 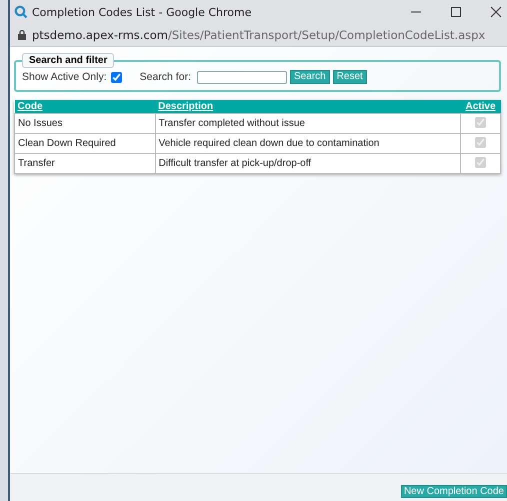 What do you see at coordinates (85, 144) in the screenshot?
I see `table-cell: Clean Down Required` at bounding box center [85, 144].